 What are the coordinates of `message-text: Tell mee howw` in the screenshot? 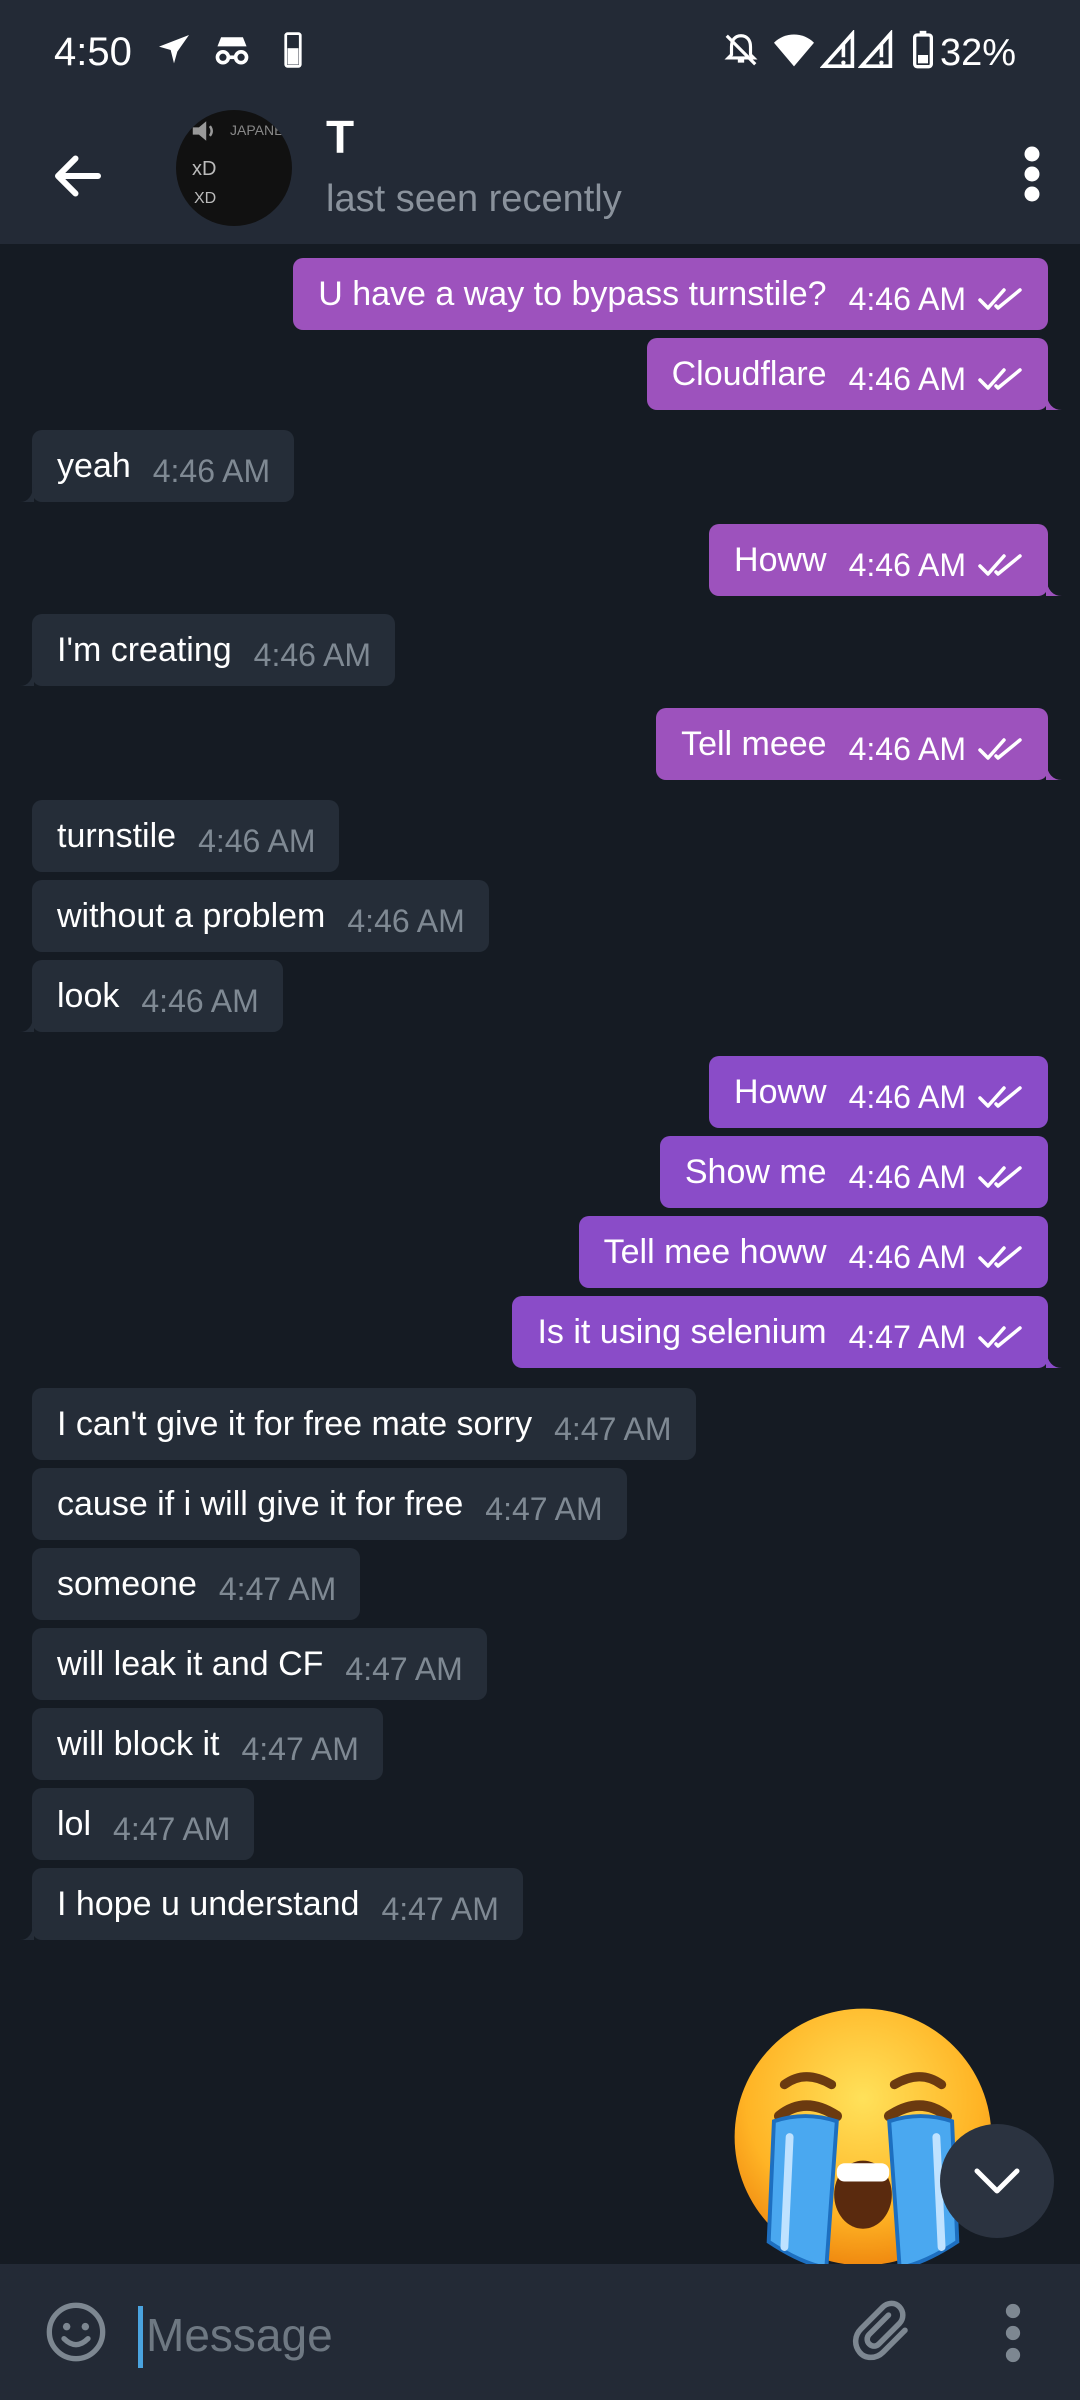 It's located at (715, 1251).